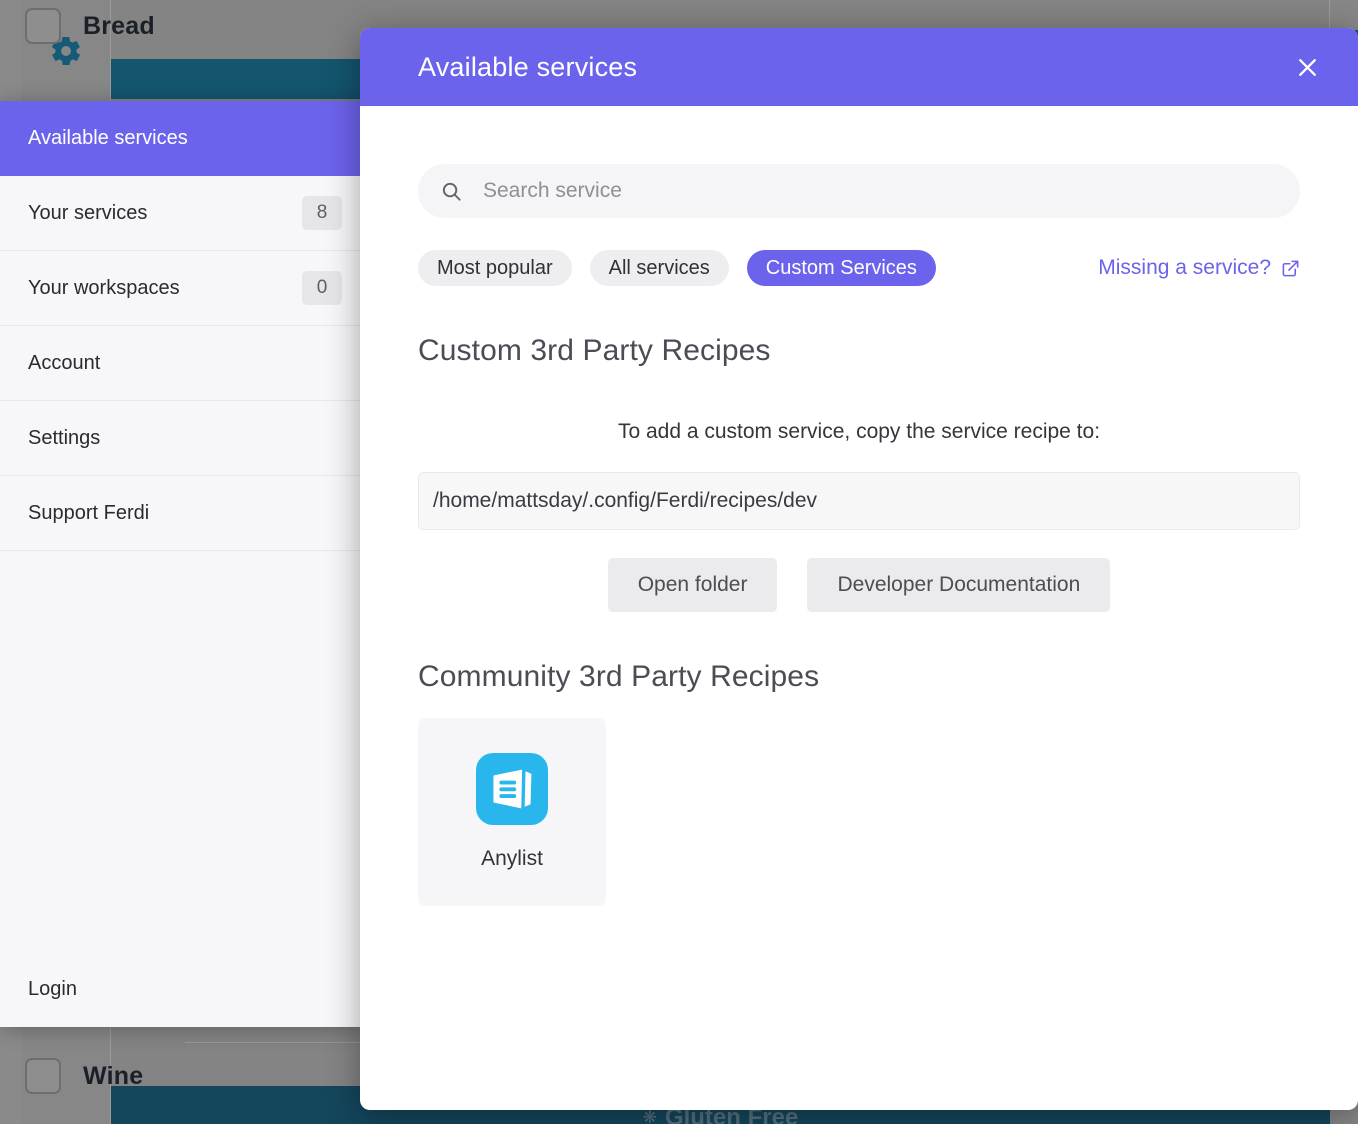  Describe the element at coordinates (879, 191) in the screenshot. I see `search-input` at that location.